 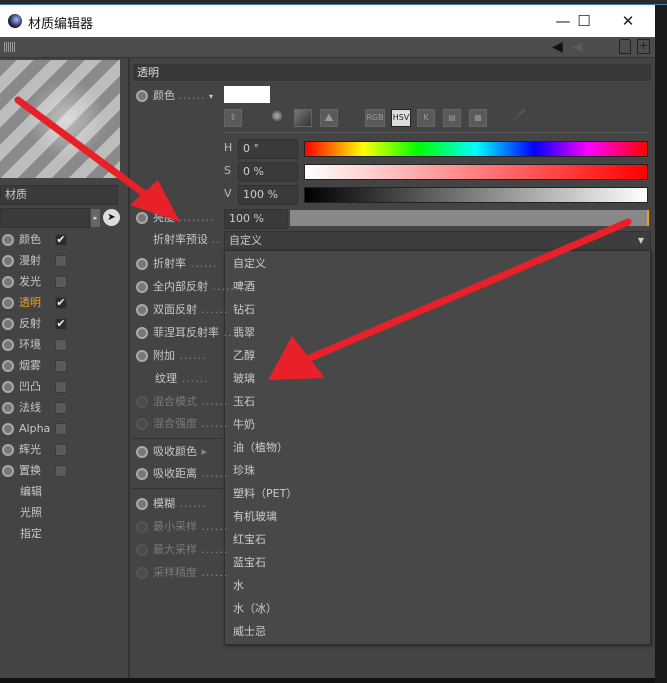 I want to click on channel-label: 反射, so click(x=30, y=323).